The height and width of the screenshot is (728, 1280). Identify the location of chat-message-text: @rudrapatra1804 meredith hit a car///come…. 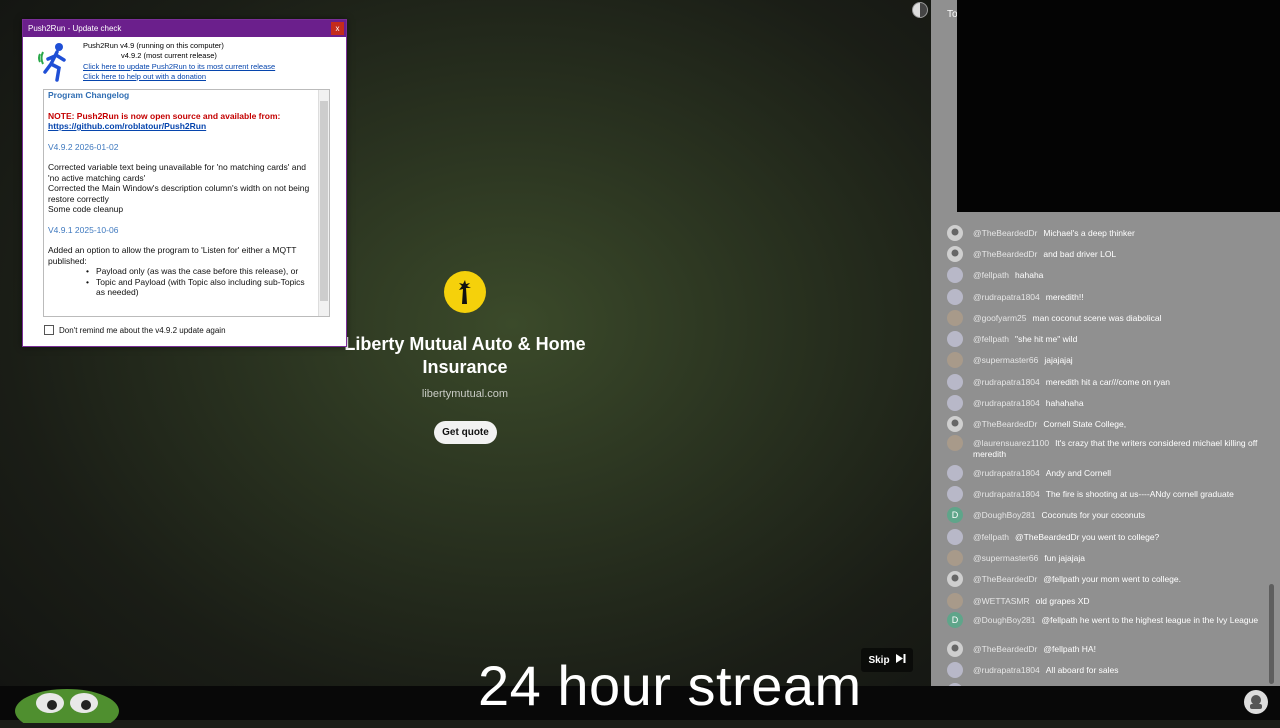
(1071, 381).